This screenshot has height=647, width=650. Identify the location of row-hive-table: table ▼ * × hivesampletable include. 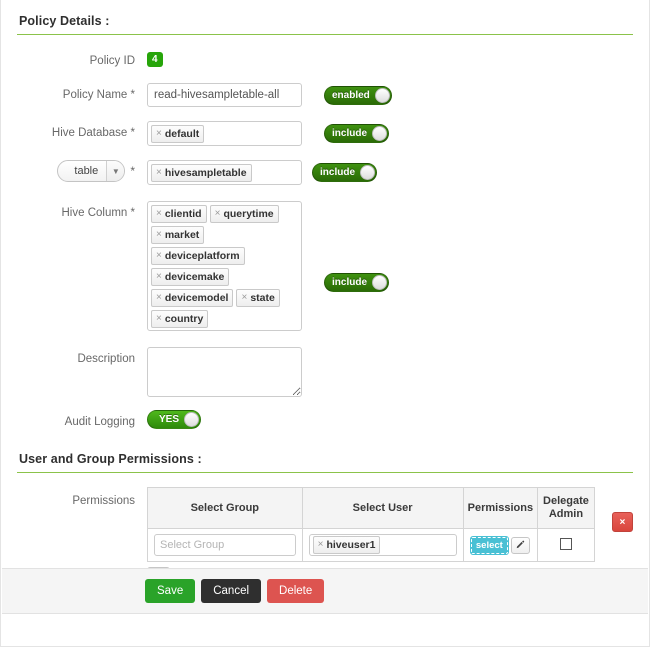
(325, 172).